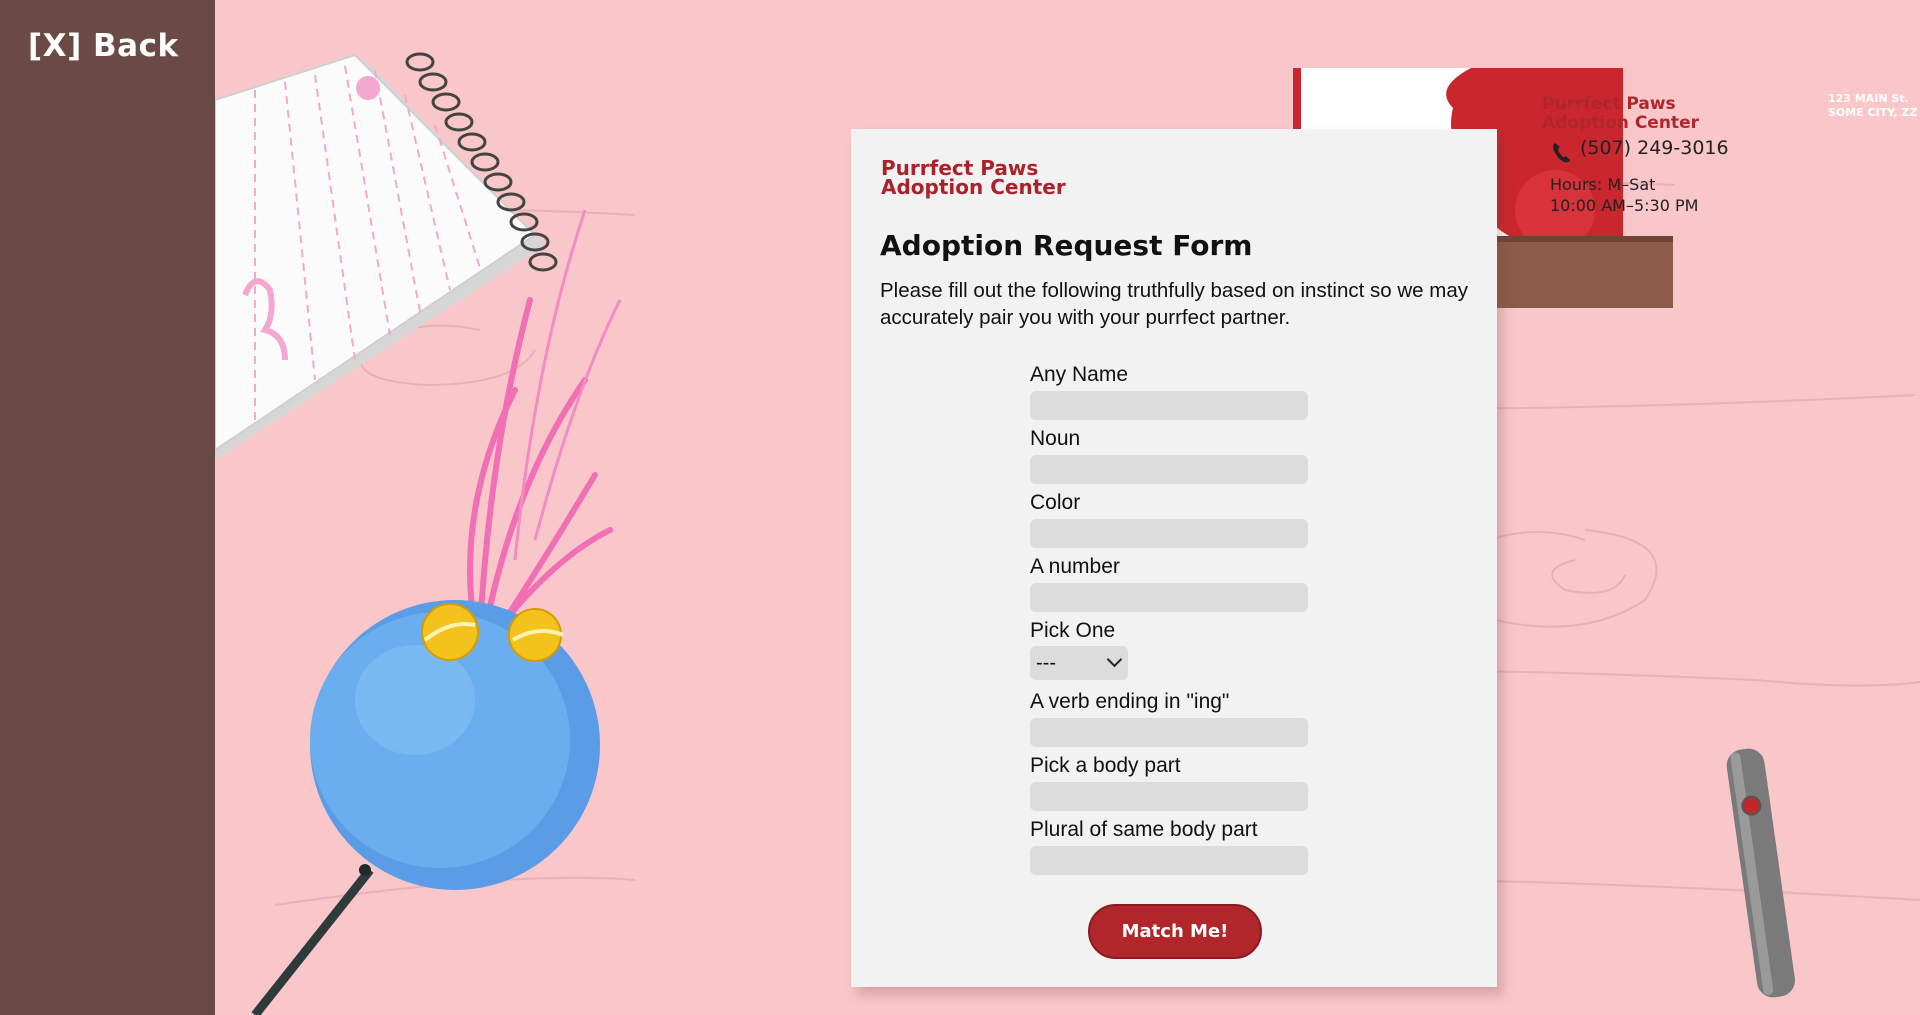 The image size is (1920, 1015). What do you see at coordinates (1079, 374) in the screenshot?
I see `field-label: Any Name` at bounding box center [1079, 374].